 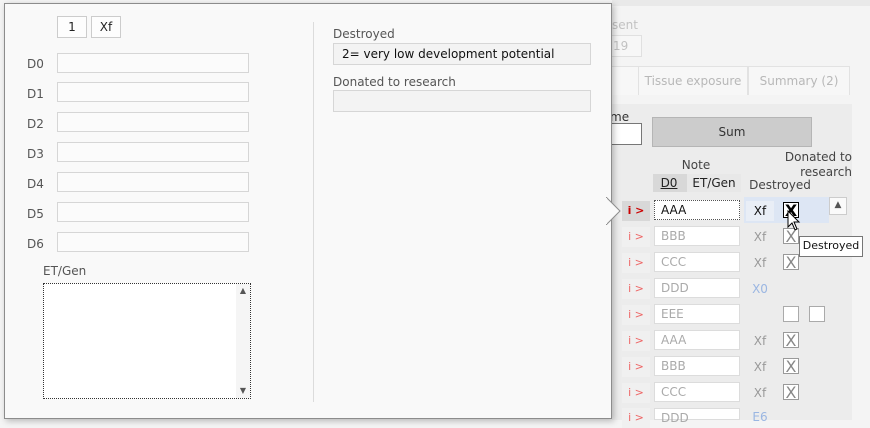 What do you see at coordinates (243, 291) in the screenshot?
I see `chevron-up-icon: ▲` at bounding box center [243, 291].